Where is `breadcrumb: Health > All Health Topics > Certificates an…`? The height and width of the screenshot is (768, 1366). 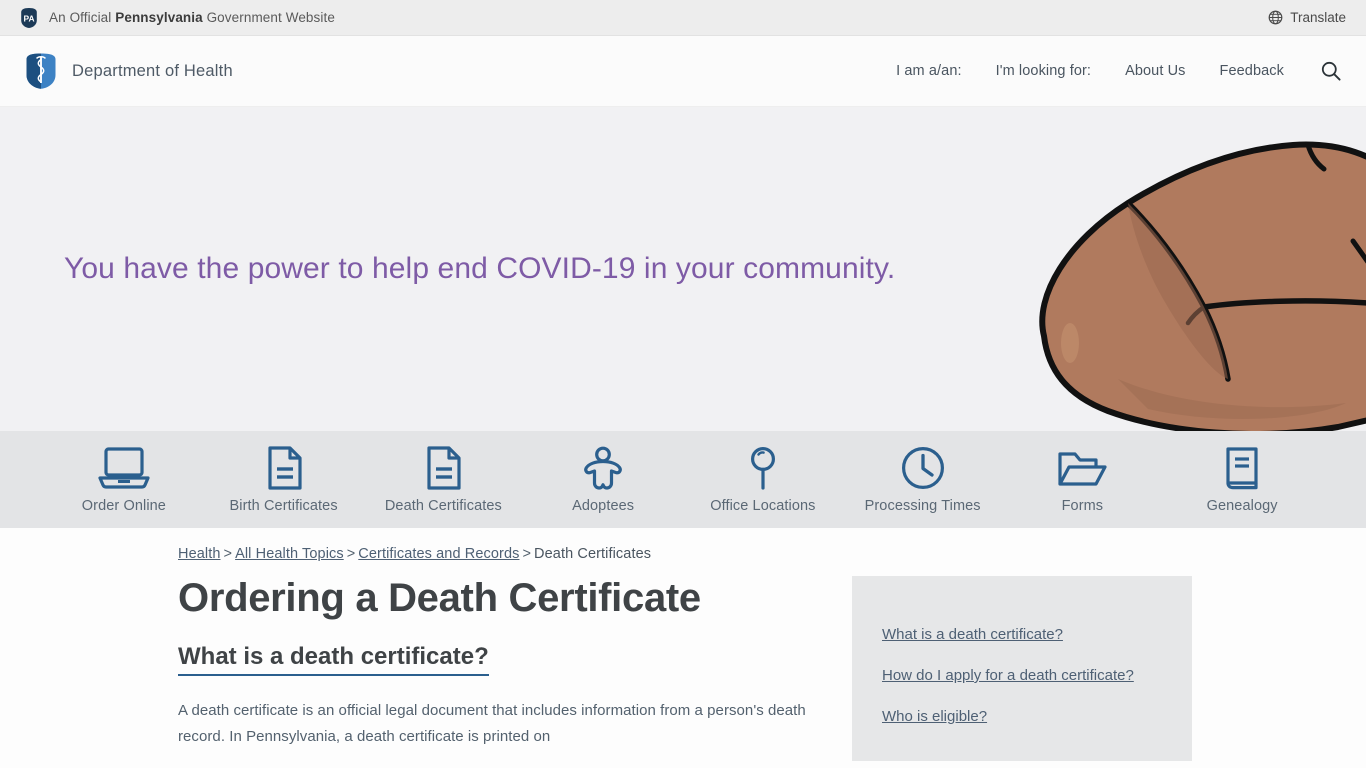
breadcrumb: Health > All Health Topics > Certificates an… is located at coordinates (683, 545).